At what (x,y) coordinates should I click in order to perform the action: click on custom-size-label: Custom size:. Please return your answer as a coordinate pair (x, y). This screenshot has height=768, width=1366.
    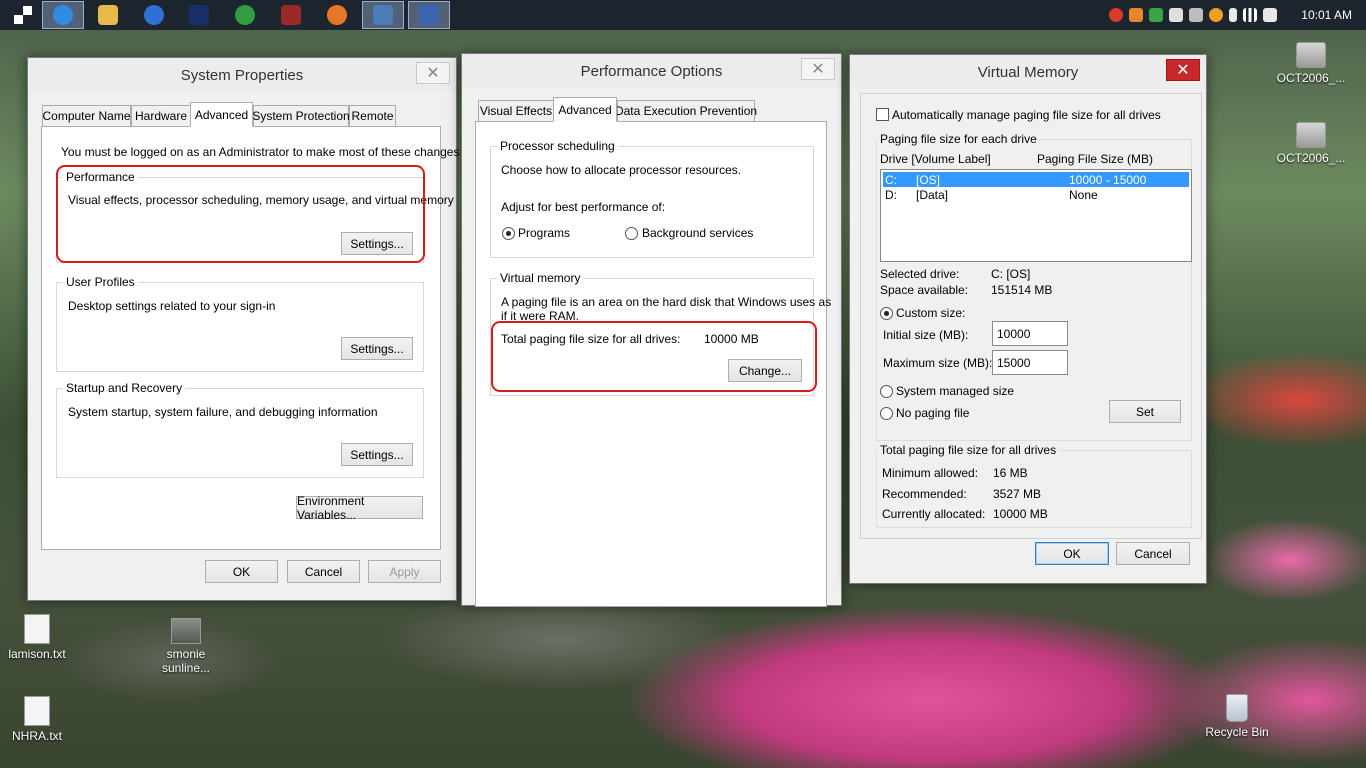
    Looking at the image, I should click on (931, 313).